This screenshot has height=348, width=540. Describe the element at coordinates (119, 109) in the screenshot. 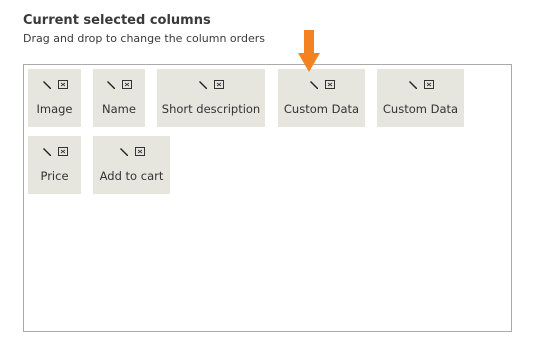

I see `column-label: Name` at that location.